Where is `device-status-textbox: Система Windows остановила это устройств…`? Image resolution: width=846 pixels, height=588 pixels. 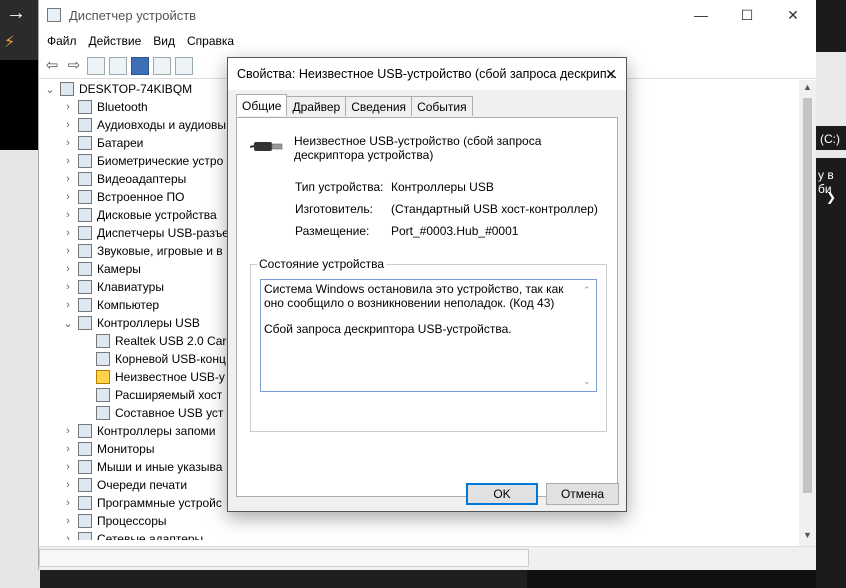 device-status-textbox: Система Windows остановила это устройств… is located at coordinates (428, 335).